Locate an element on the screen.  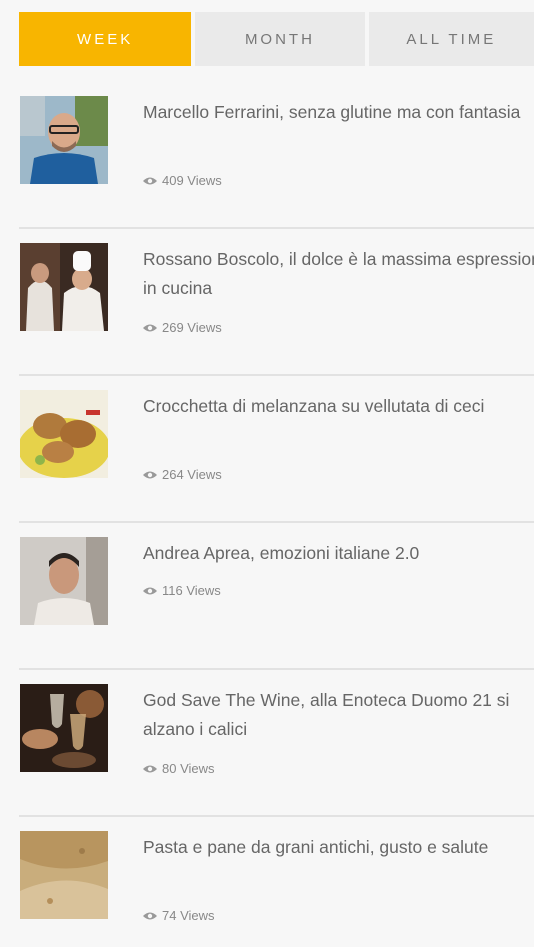
tab-all-time: ALL TIME is located at coordinates (451, 39).